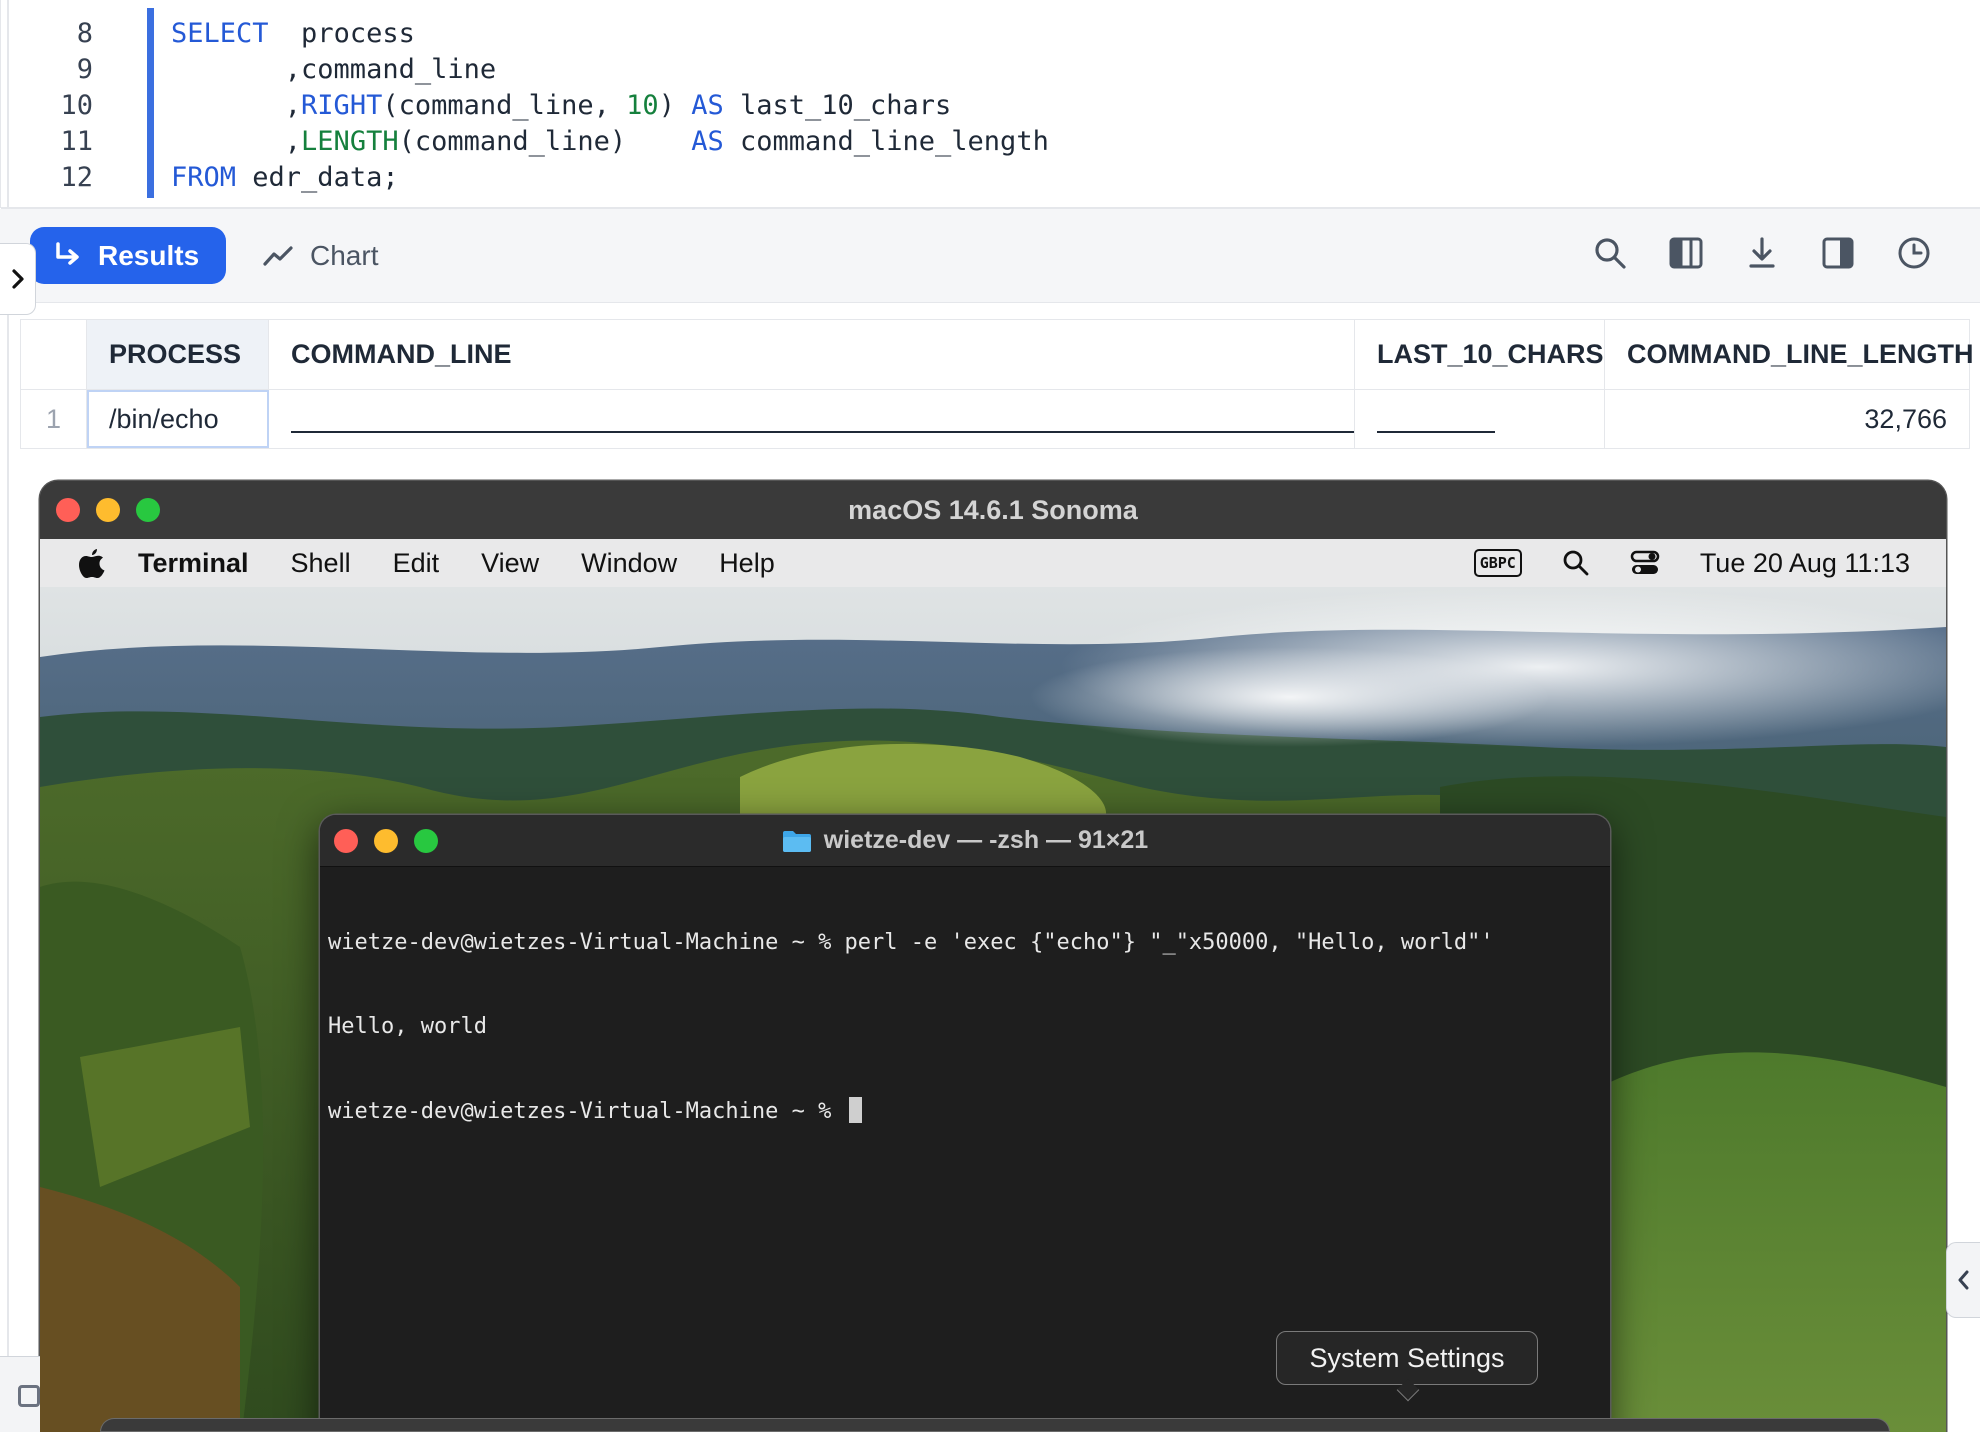 This screenshot has width=1980, height=1432. What do you see at coordinates (1838, 253) in the screenshot?
I see `split-view-icon` at bounding box center [1838, 253].